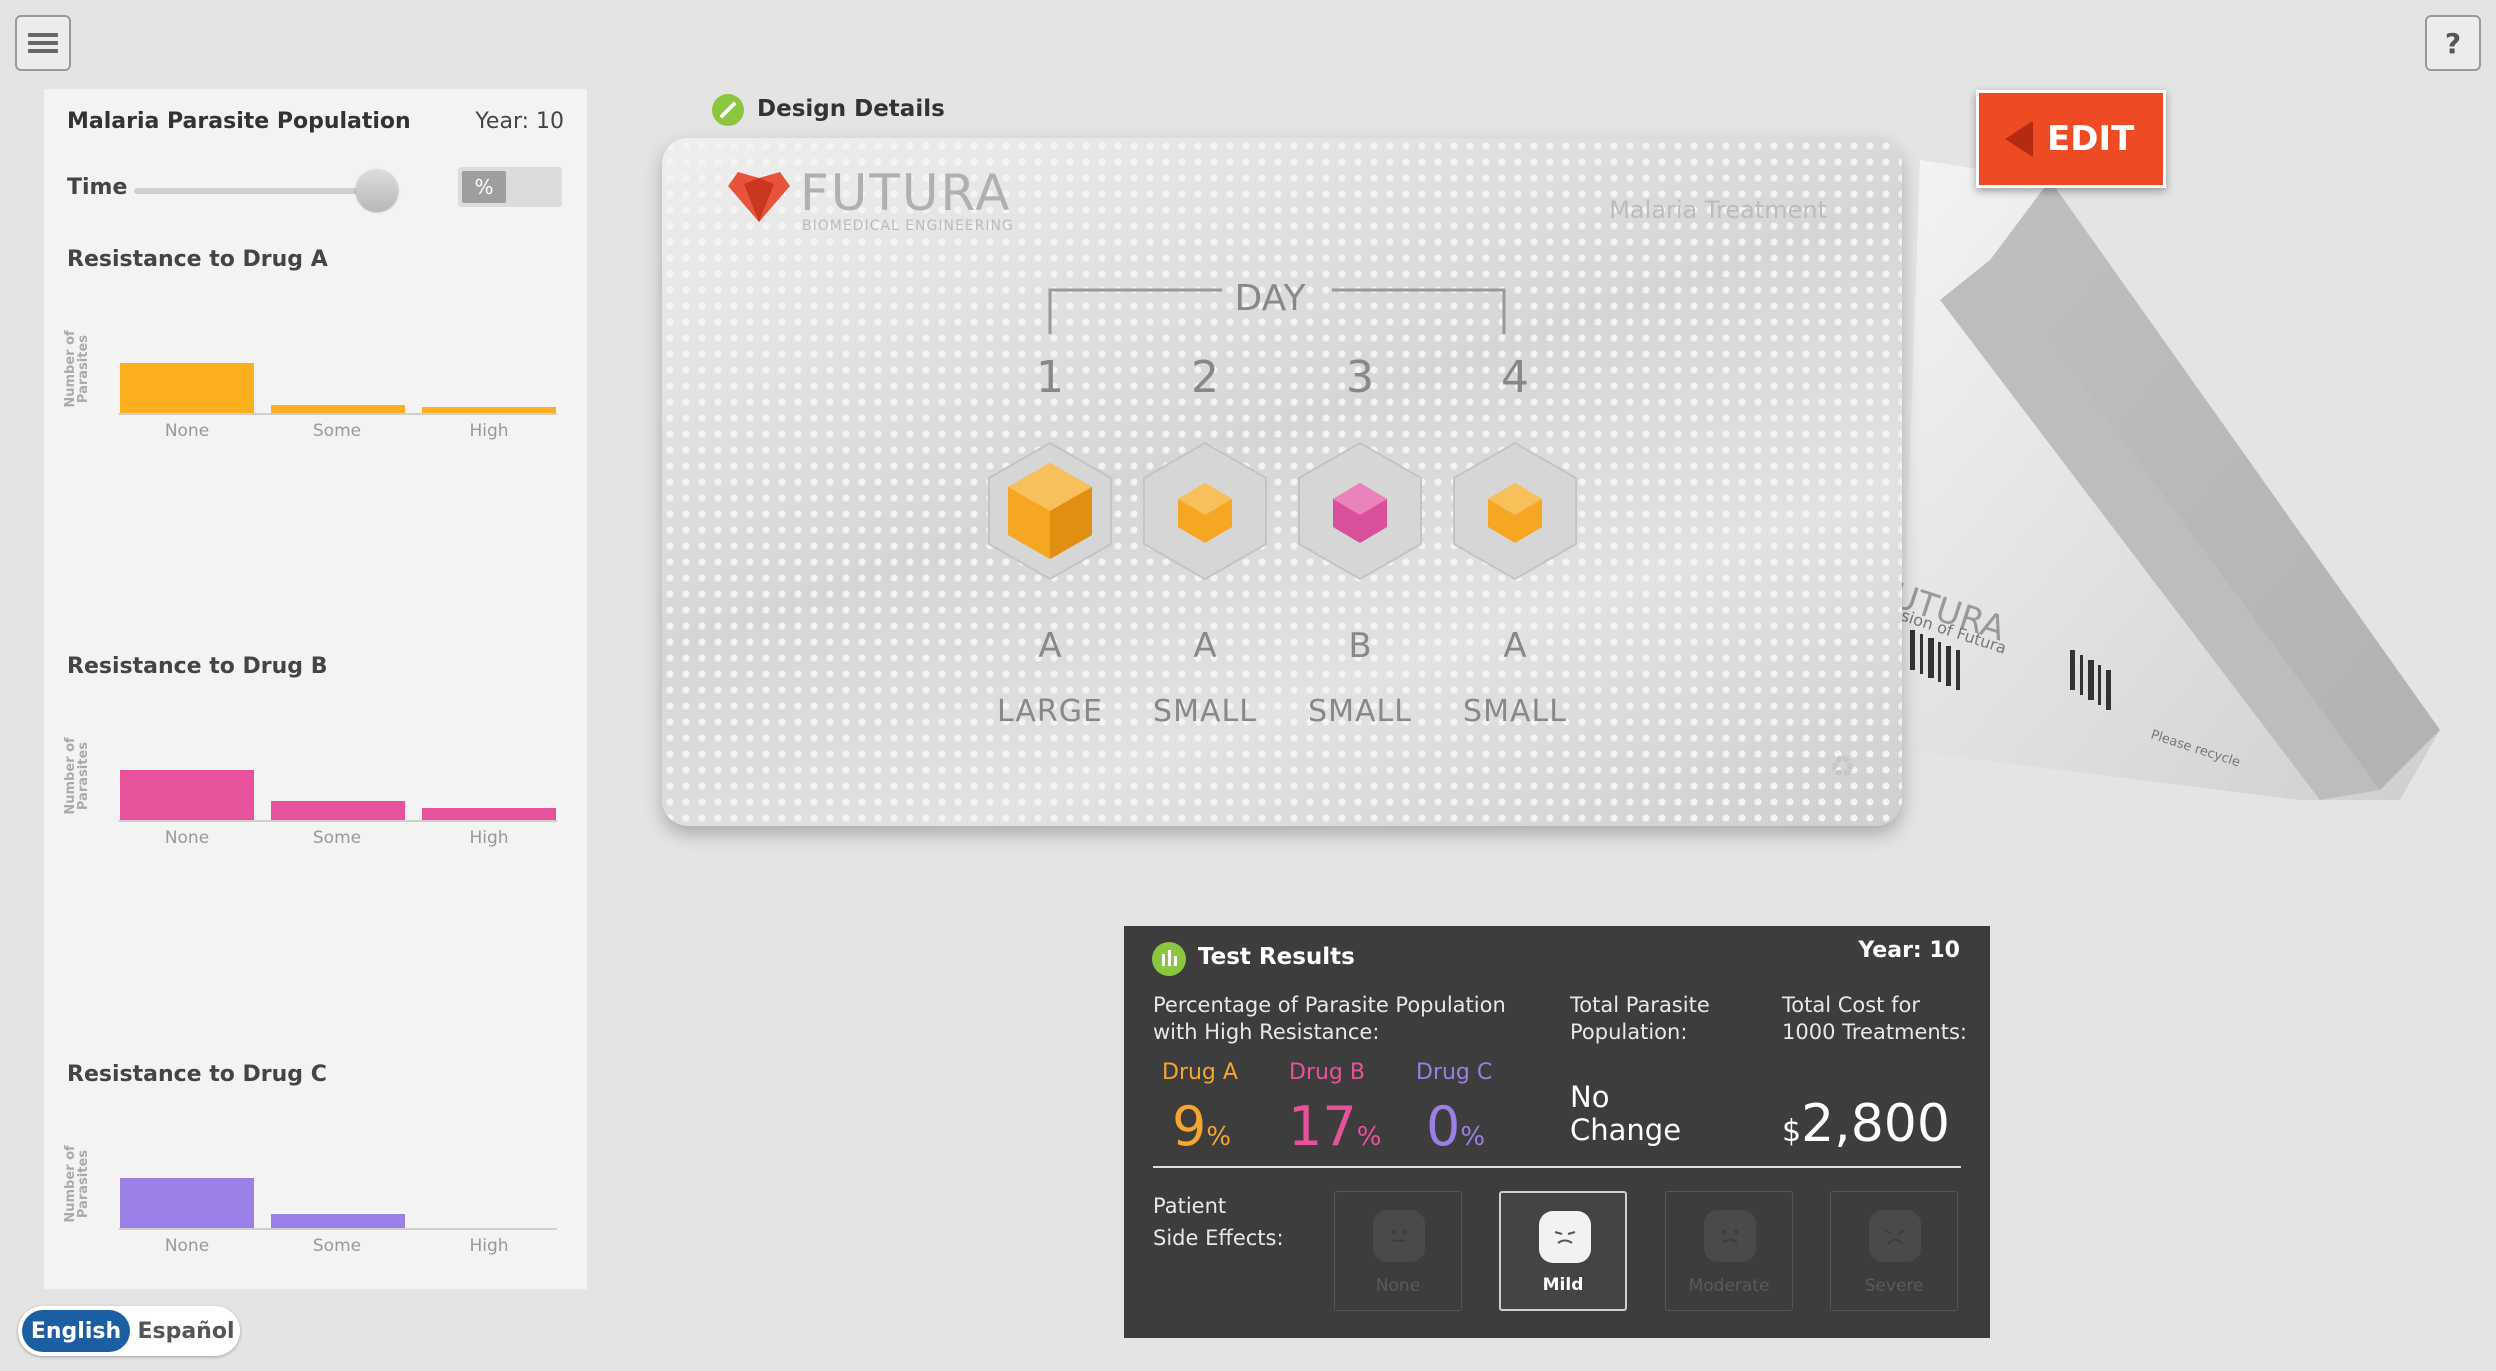  I want to click on moderate-face-icon, so click(1730, 1236).